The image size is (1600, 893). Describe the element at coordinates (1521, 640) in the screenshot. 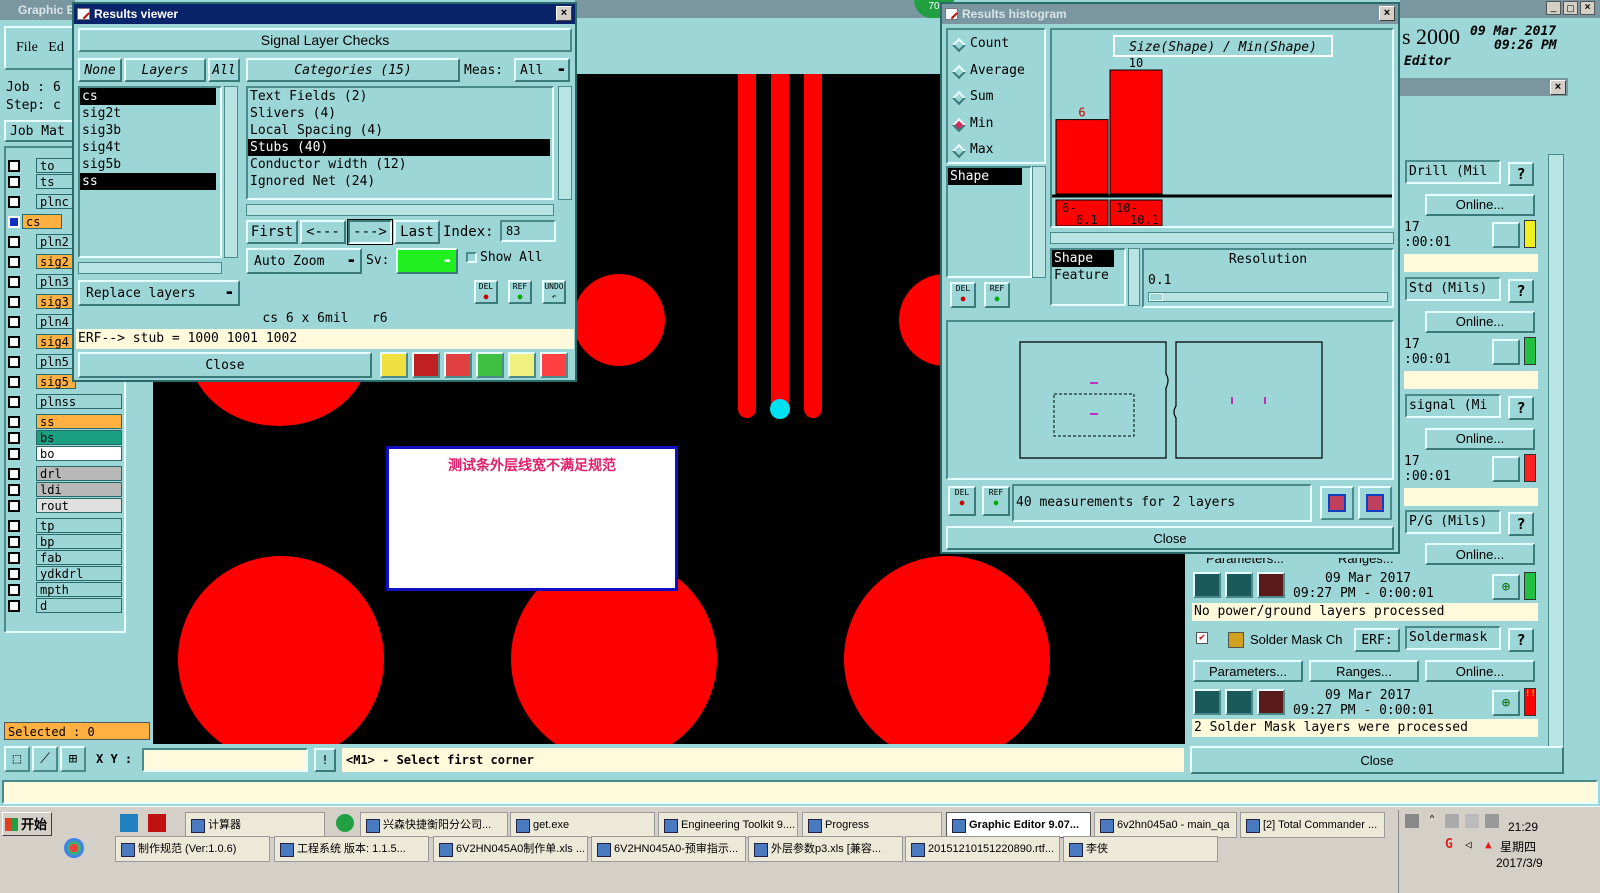

I see `sm-help-button: ?` at that location.